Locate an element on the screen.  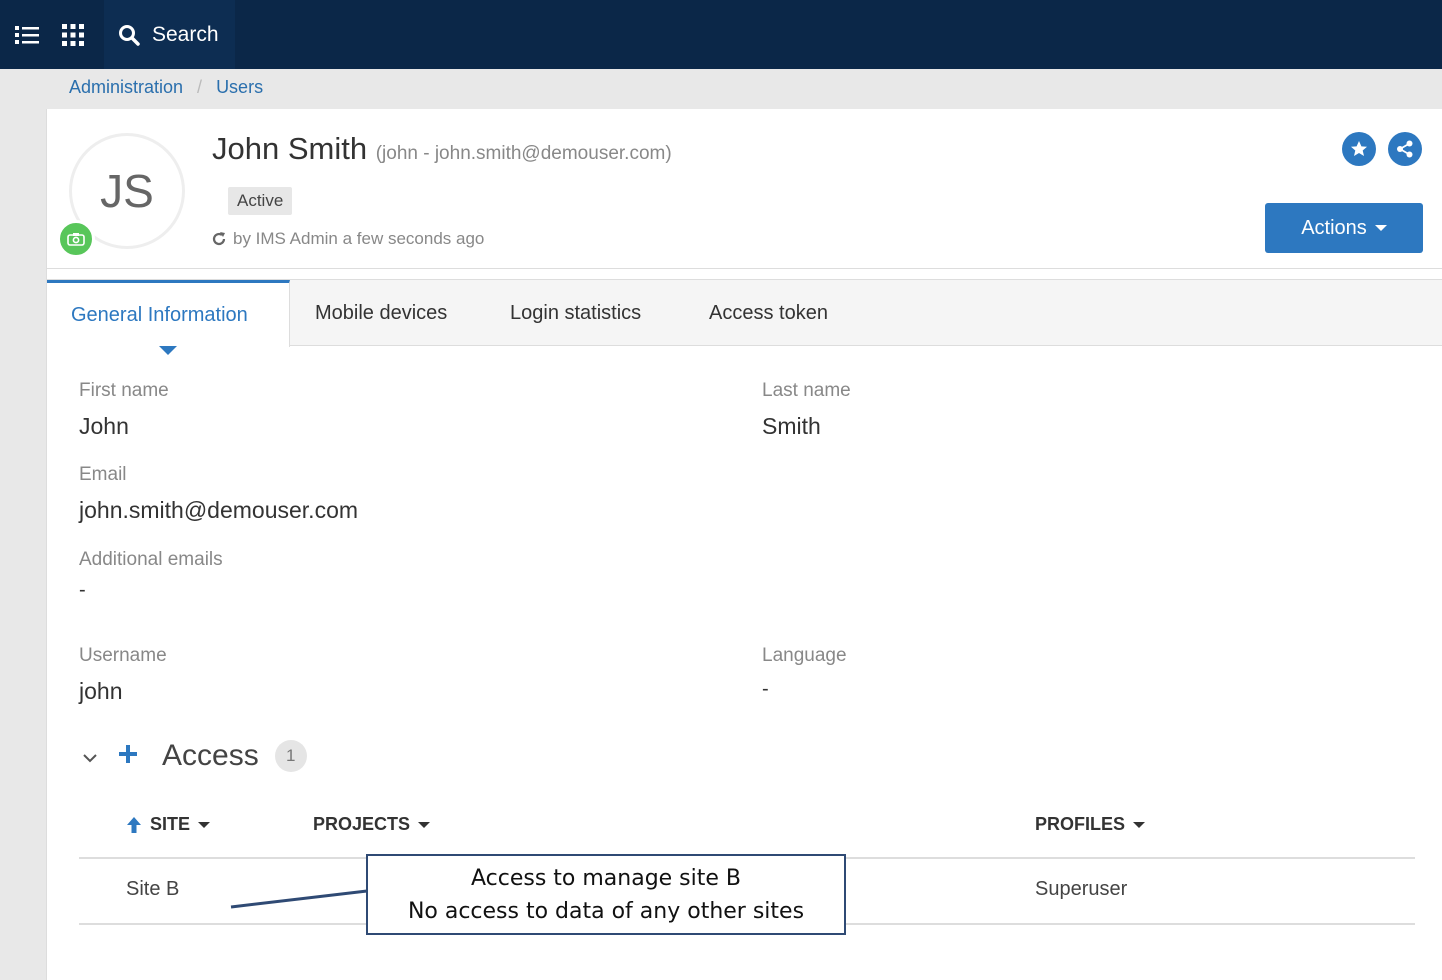
status-badge: Active is located at coordinates (260, 201).